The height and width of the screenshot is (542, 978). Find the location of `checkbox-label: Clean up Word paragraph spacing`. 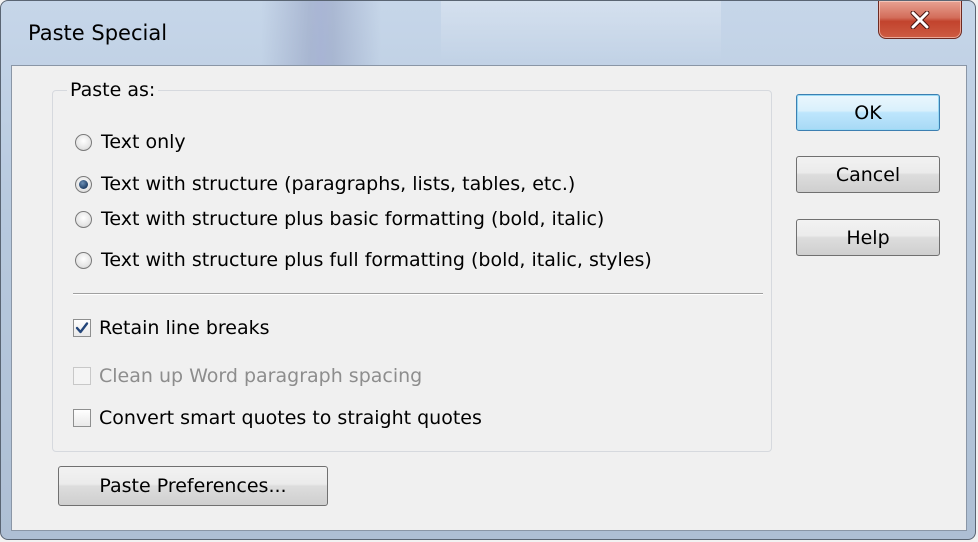

checkbox-label: Clean up Word paragraph spacing is located at coordinates (261, 376).